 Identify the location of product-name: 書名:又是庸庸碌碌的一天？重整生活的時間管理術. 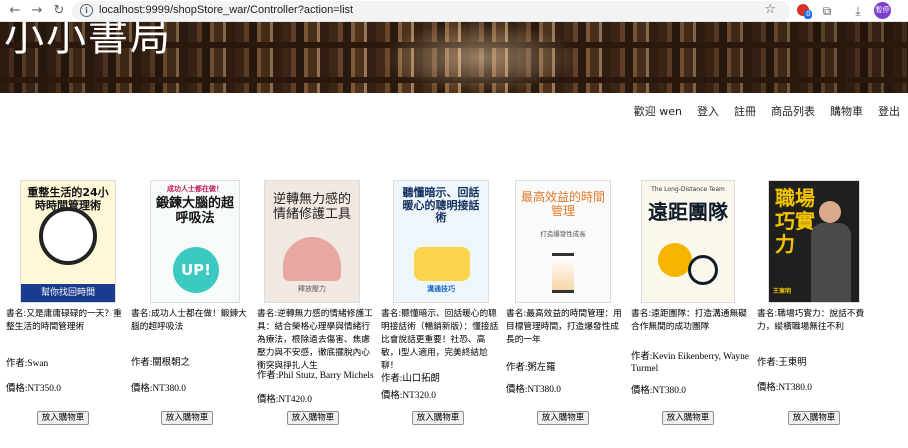
(64, 320).